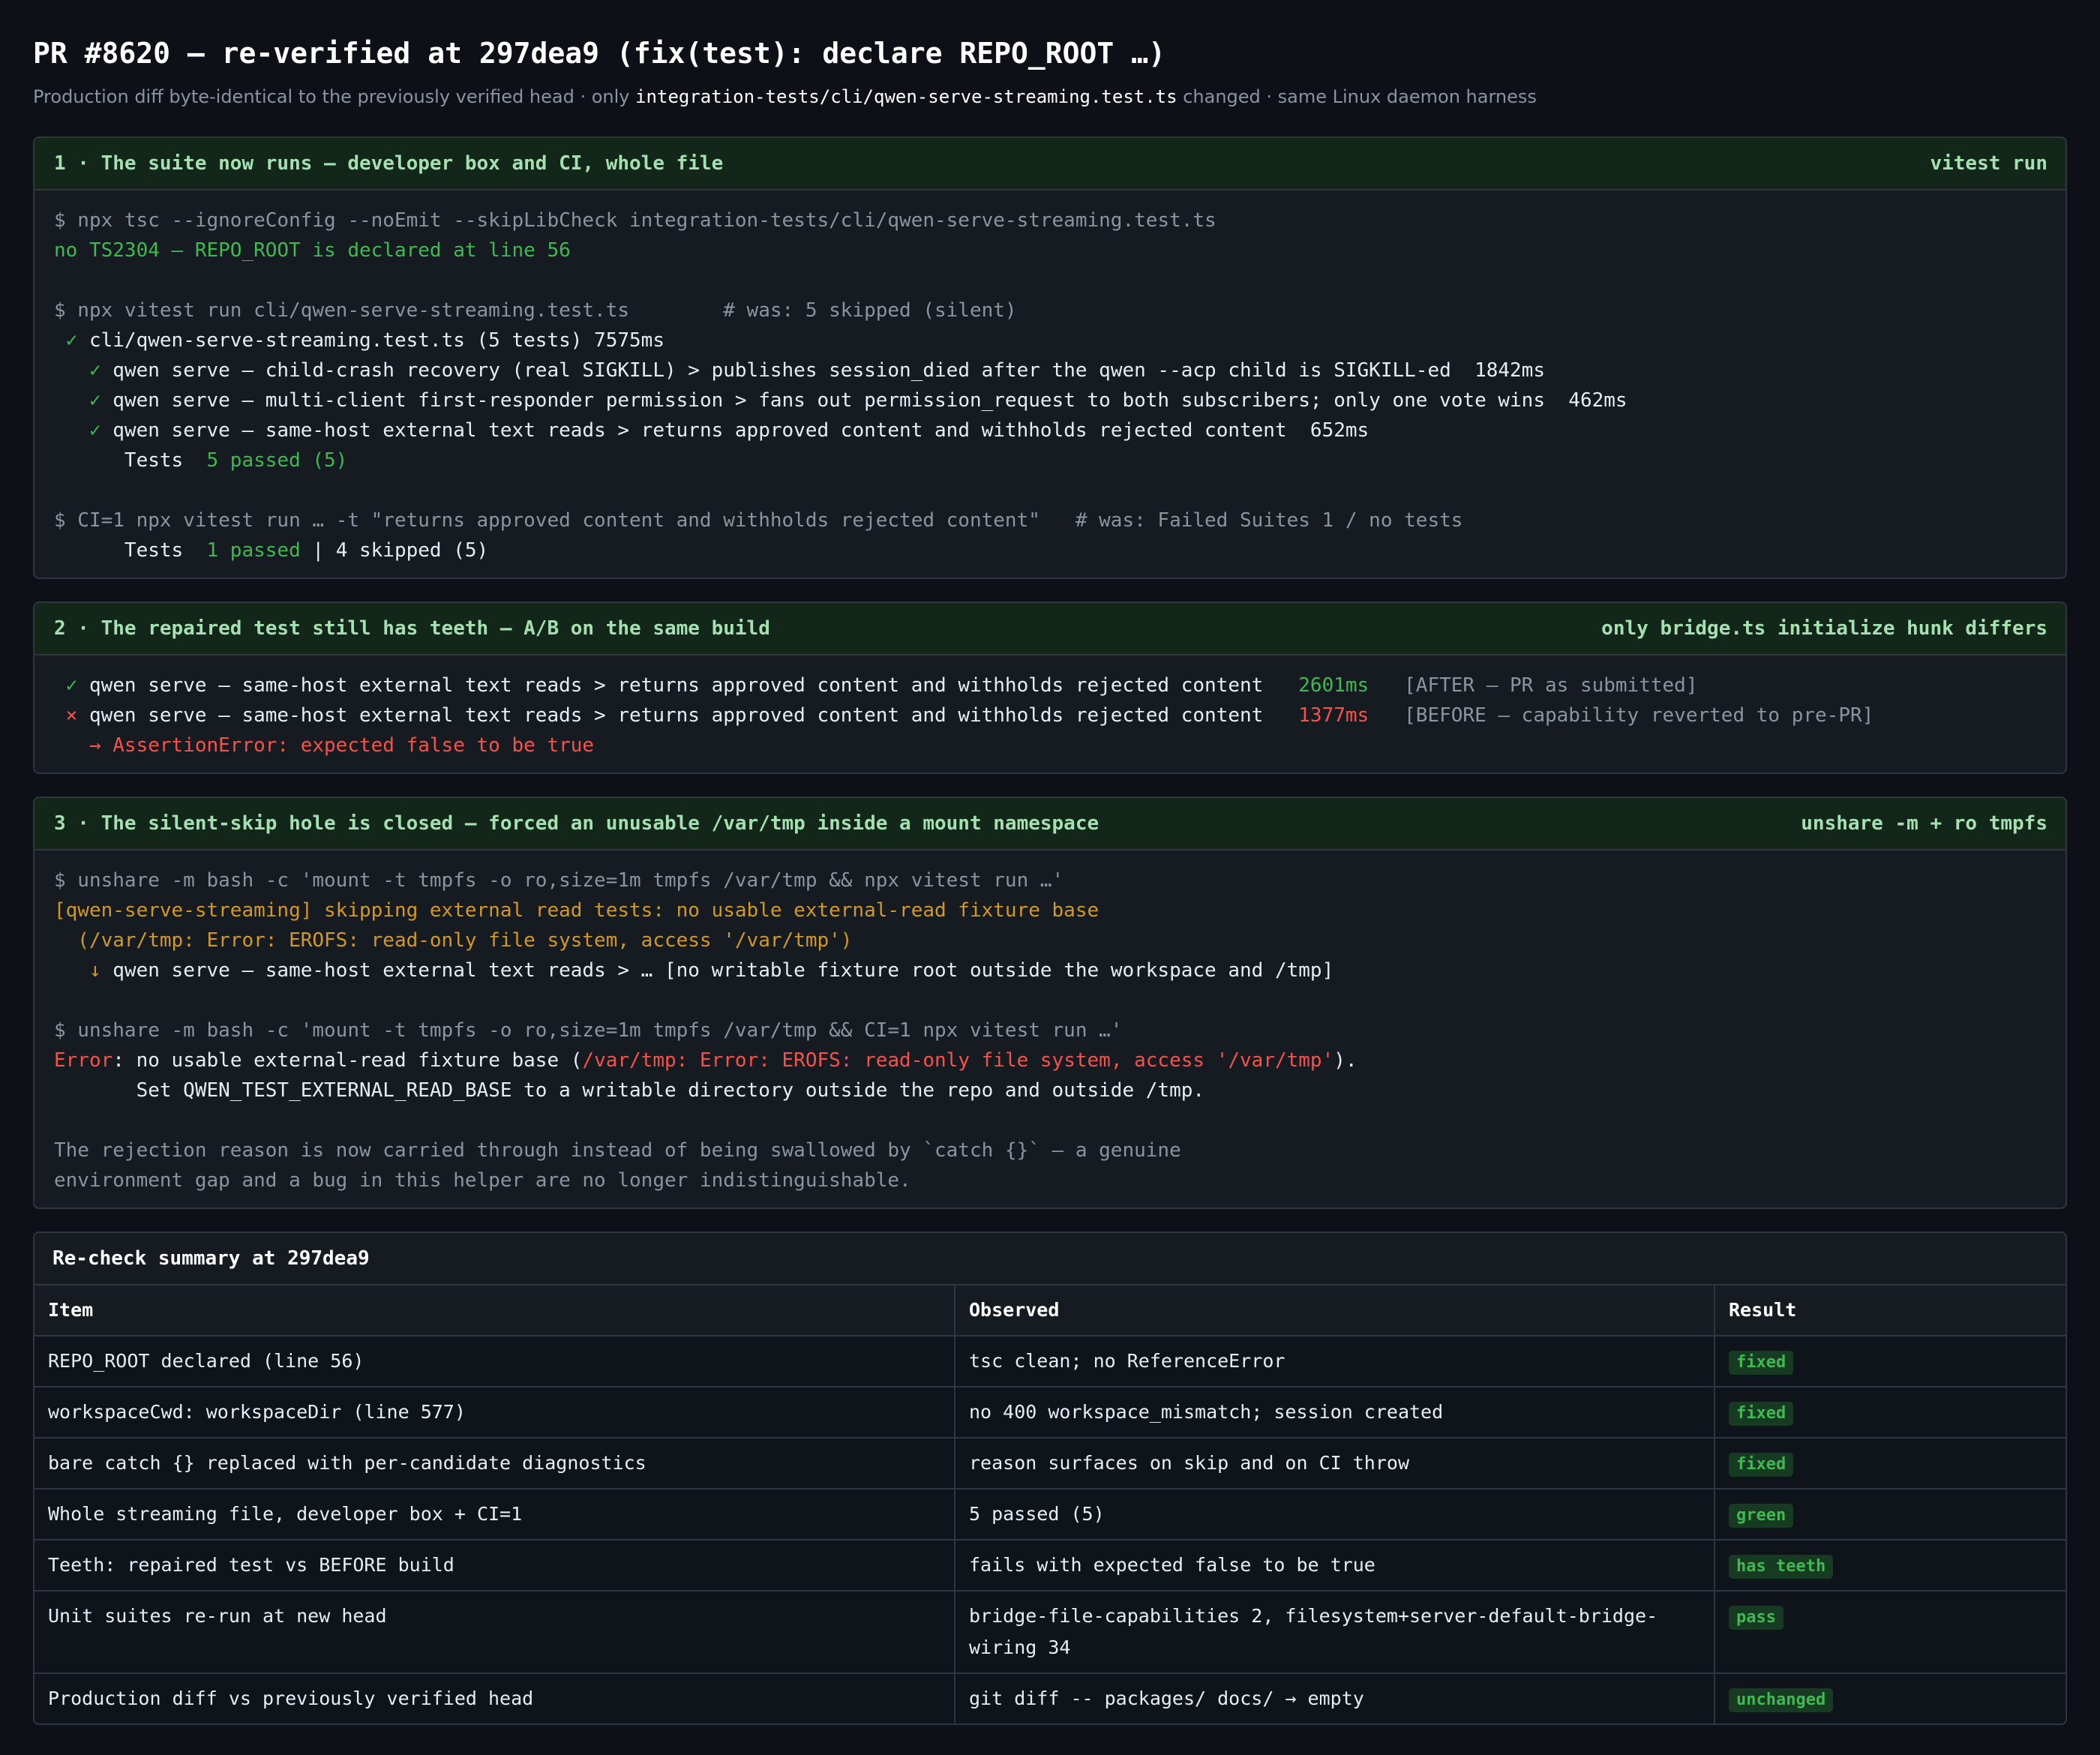 This screenshot has height=1755, width=2100. I want to click on tests-value: 5 passed (5), so click(277, 460).